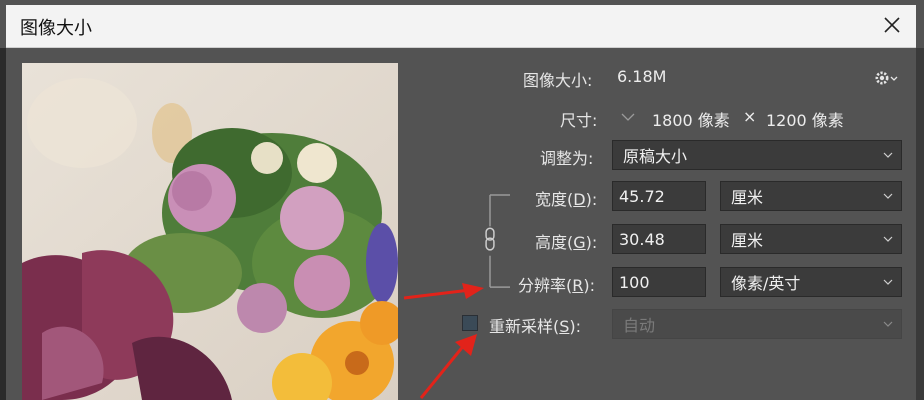 The image size is (924, 400). Describe the element at coordinates (811, 239) in the screenshot. I see `height-unit-select: 厘米` at that location.